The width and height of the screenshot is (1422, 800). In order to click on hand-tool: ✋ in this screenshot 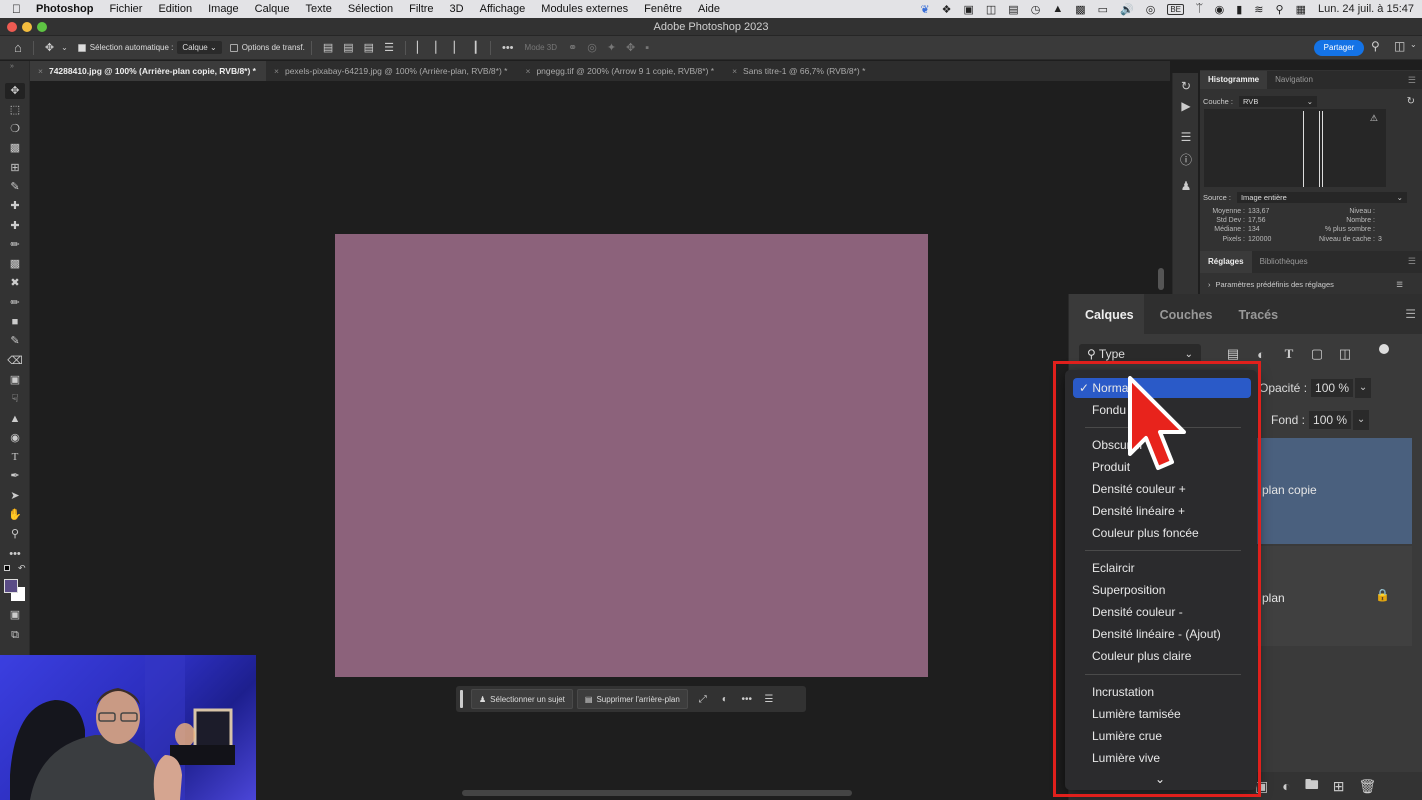, I will do `click(15, 515)`.